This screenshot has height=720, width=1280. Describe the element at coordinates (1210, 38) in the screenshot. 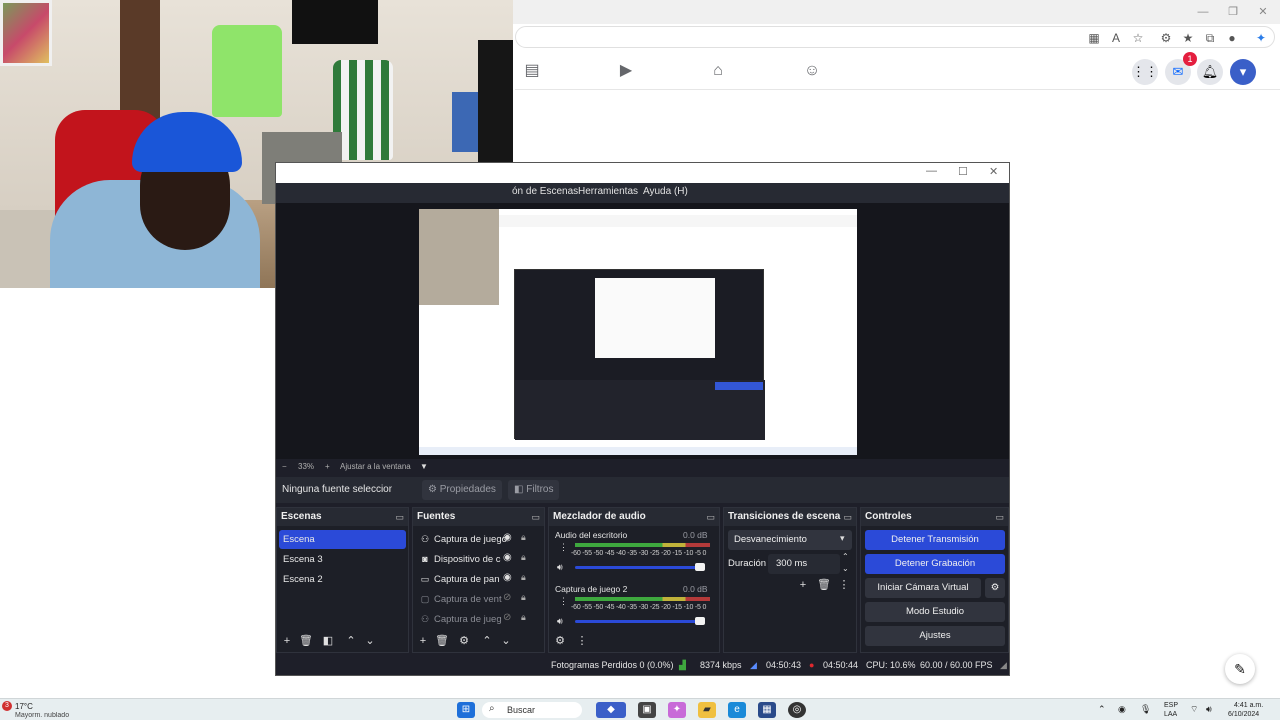

I see `collections-icon: ⧉` at that location.